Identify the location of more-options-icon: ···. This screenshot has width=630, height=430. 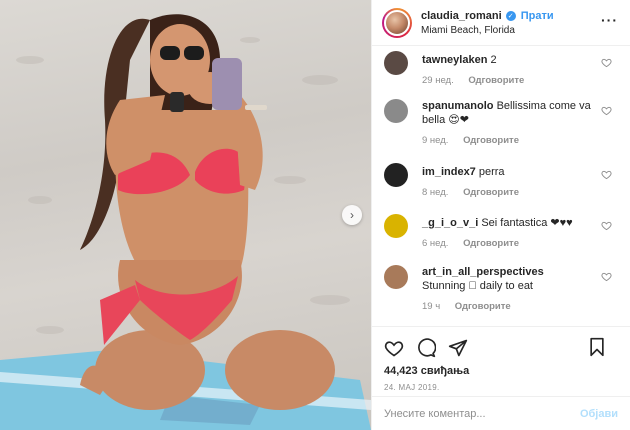
(609, 20).